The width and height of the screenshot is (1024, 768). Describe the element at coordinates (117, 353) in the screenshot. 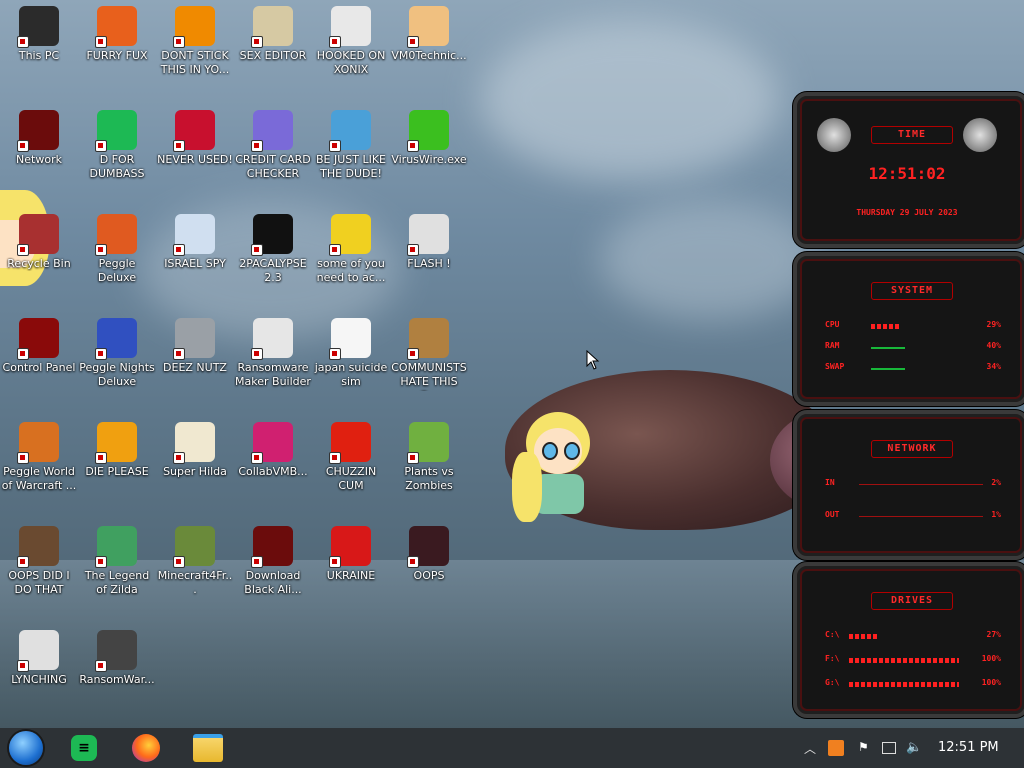

I see `desktop-icon: Peggle Nights Deluxe` at that location.